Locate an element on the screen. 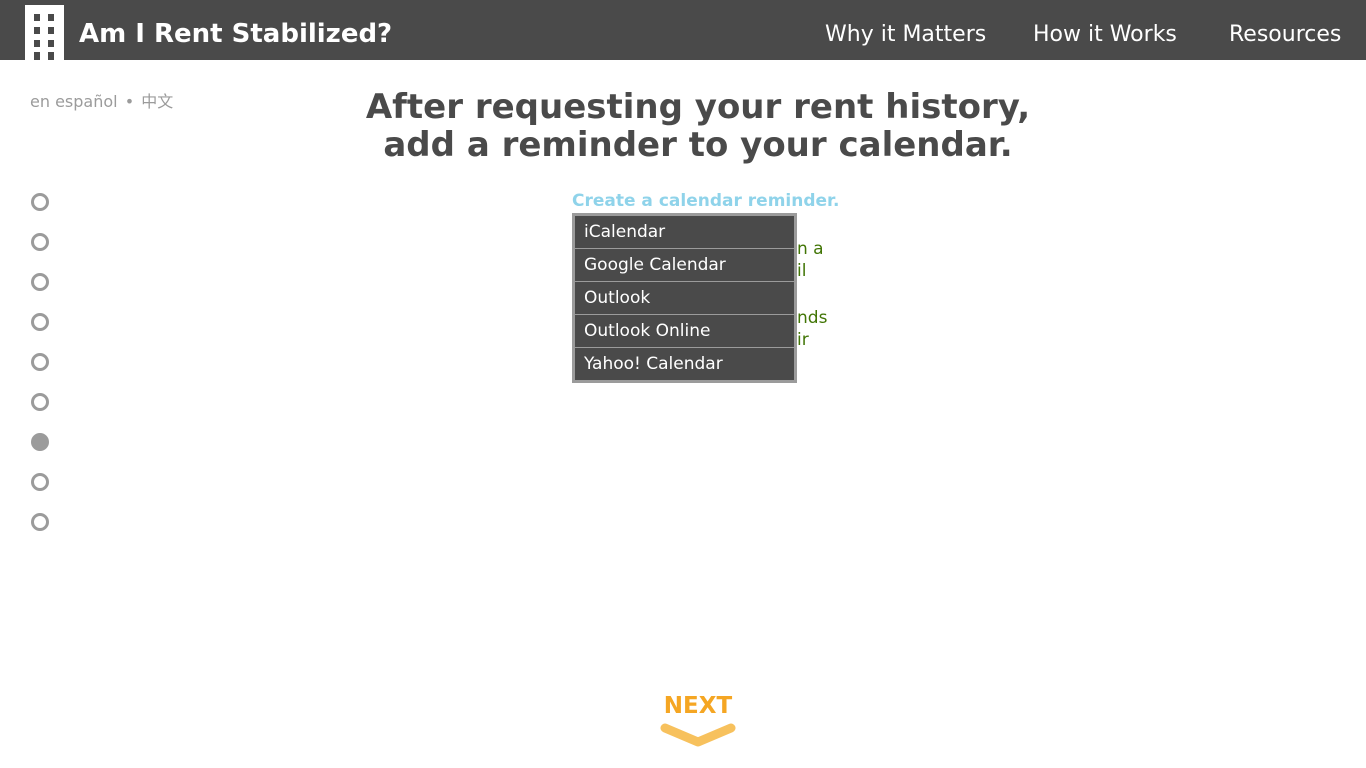 Image resolution: width=1366 pixels, height=768 pixels. nav-why-it-matters: Why it Matters is located at coordinates (905, 35).